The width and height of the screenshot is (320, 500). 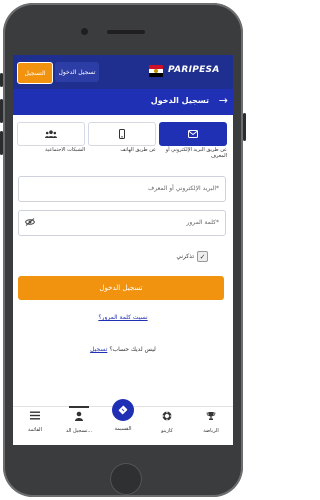 I want to click on remember-me-checkbox: ✓, so click(x=202, y=256).